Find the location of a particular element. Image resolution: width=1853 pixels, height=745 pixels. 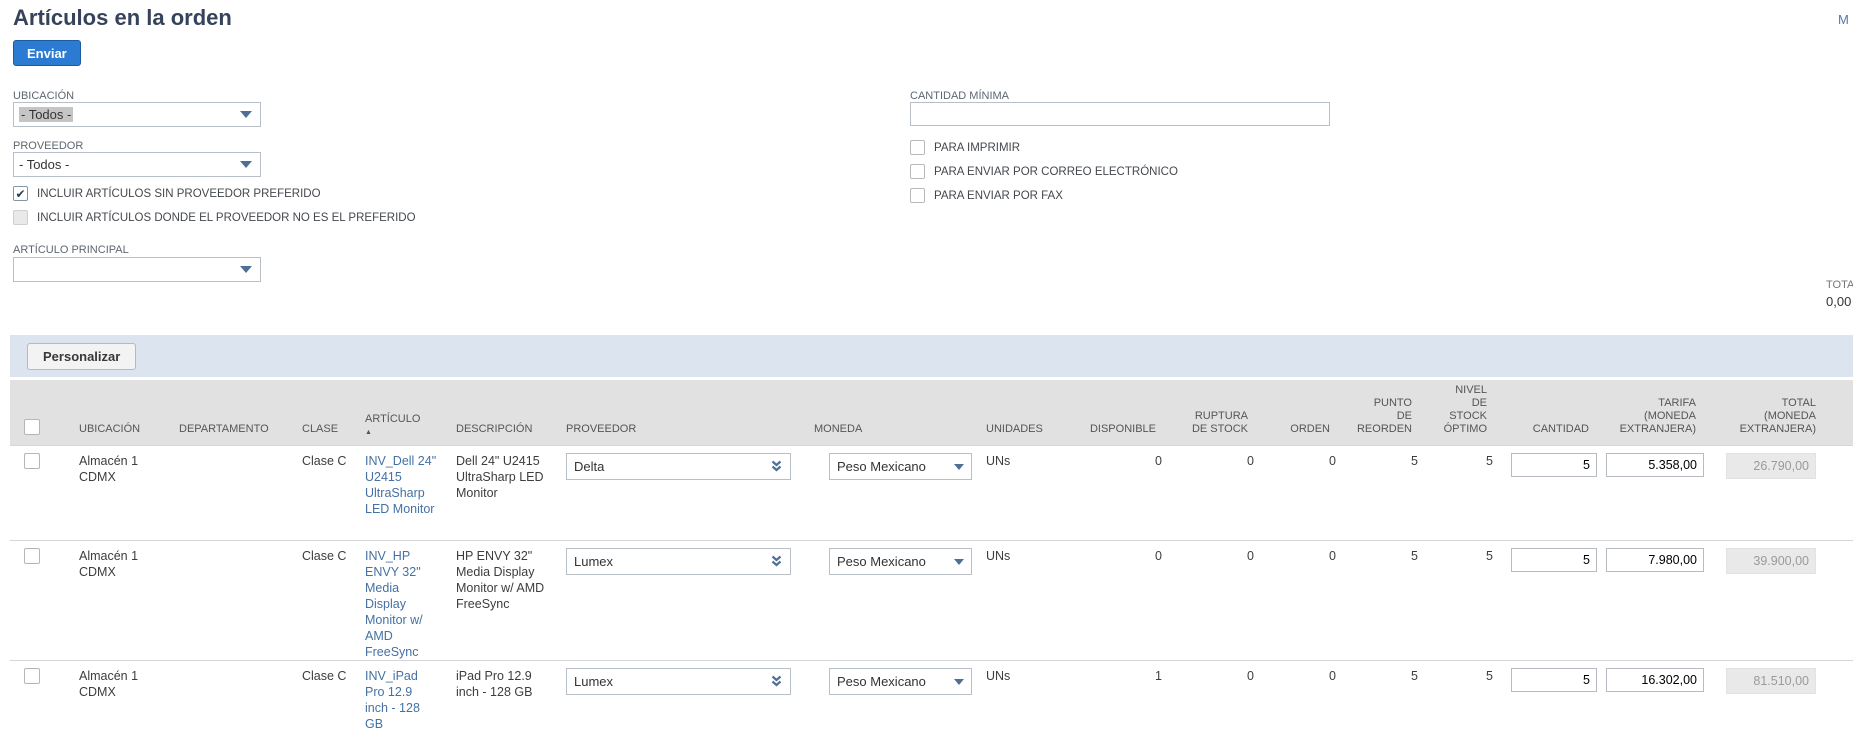

cell-text: iPad Pro 12.9 inch - 128 GB is located at coordinates (494, 684).